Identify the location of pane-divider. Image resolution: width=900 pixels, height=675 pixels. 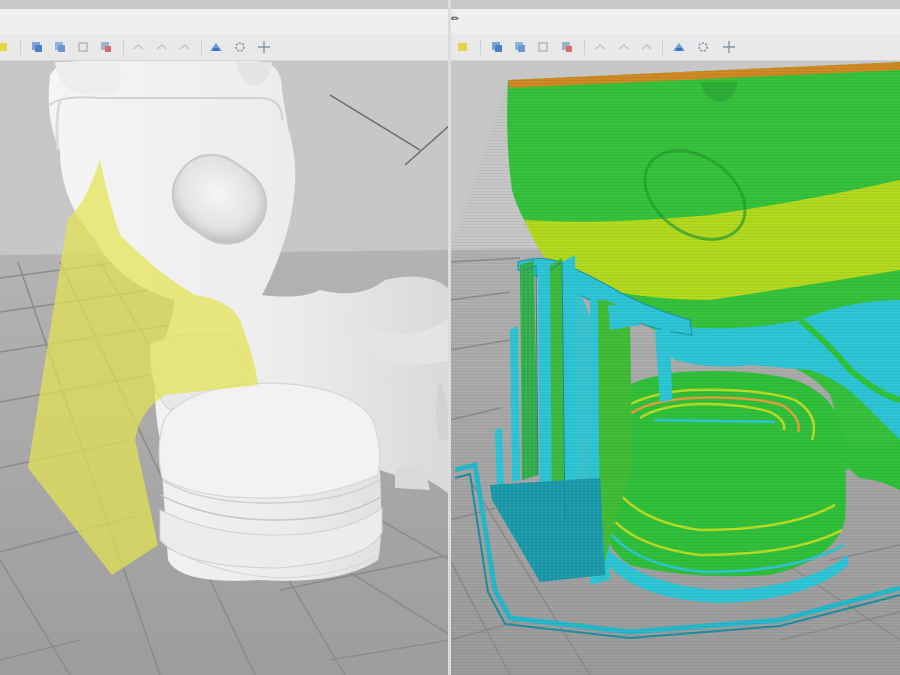
(449, 337).